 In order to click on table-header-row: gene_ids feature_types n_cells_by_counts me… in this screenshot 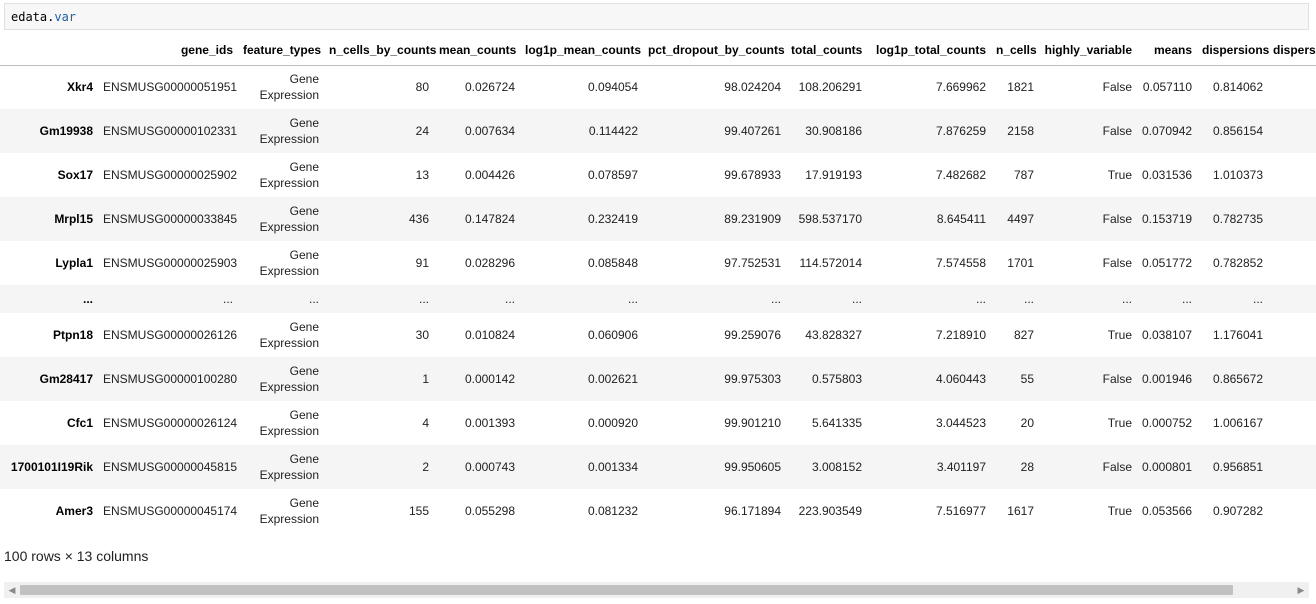, I will do `click(658, 51)`.